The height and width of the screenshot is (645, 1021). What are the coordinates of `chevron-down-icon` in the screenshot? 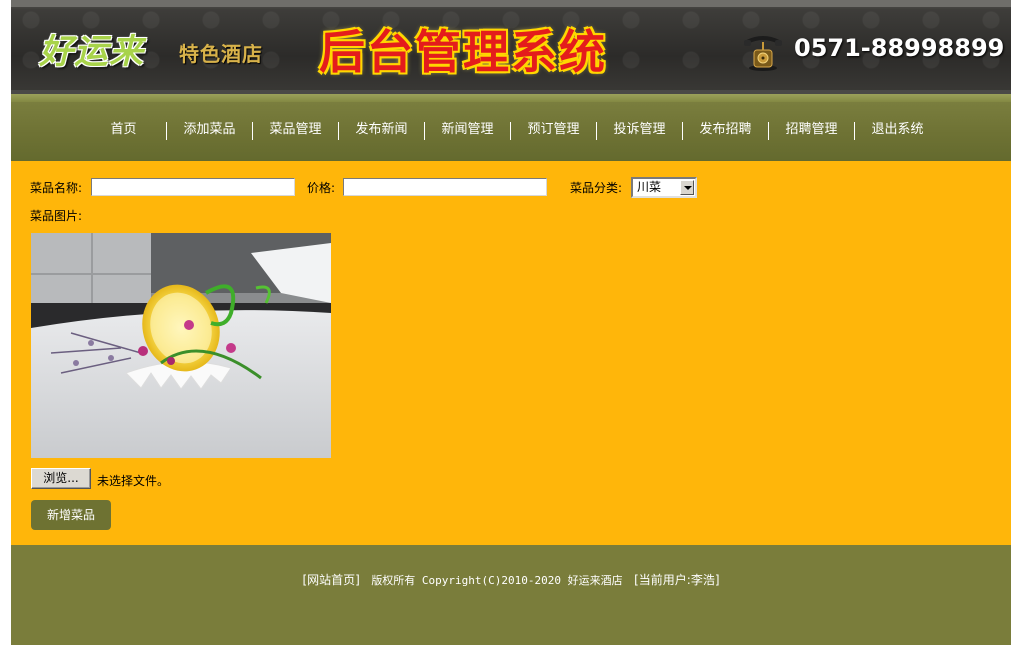 It's located at (687, 187).